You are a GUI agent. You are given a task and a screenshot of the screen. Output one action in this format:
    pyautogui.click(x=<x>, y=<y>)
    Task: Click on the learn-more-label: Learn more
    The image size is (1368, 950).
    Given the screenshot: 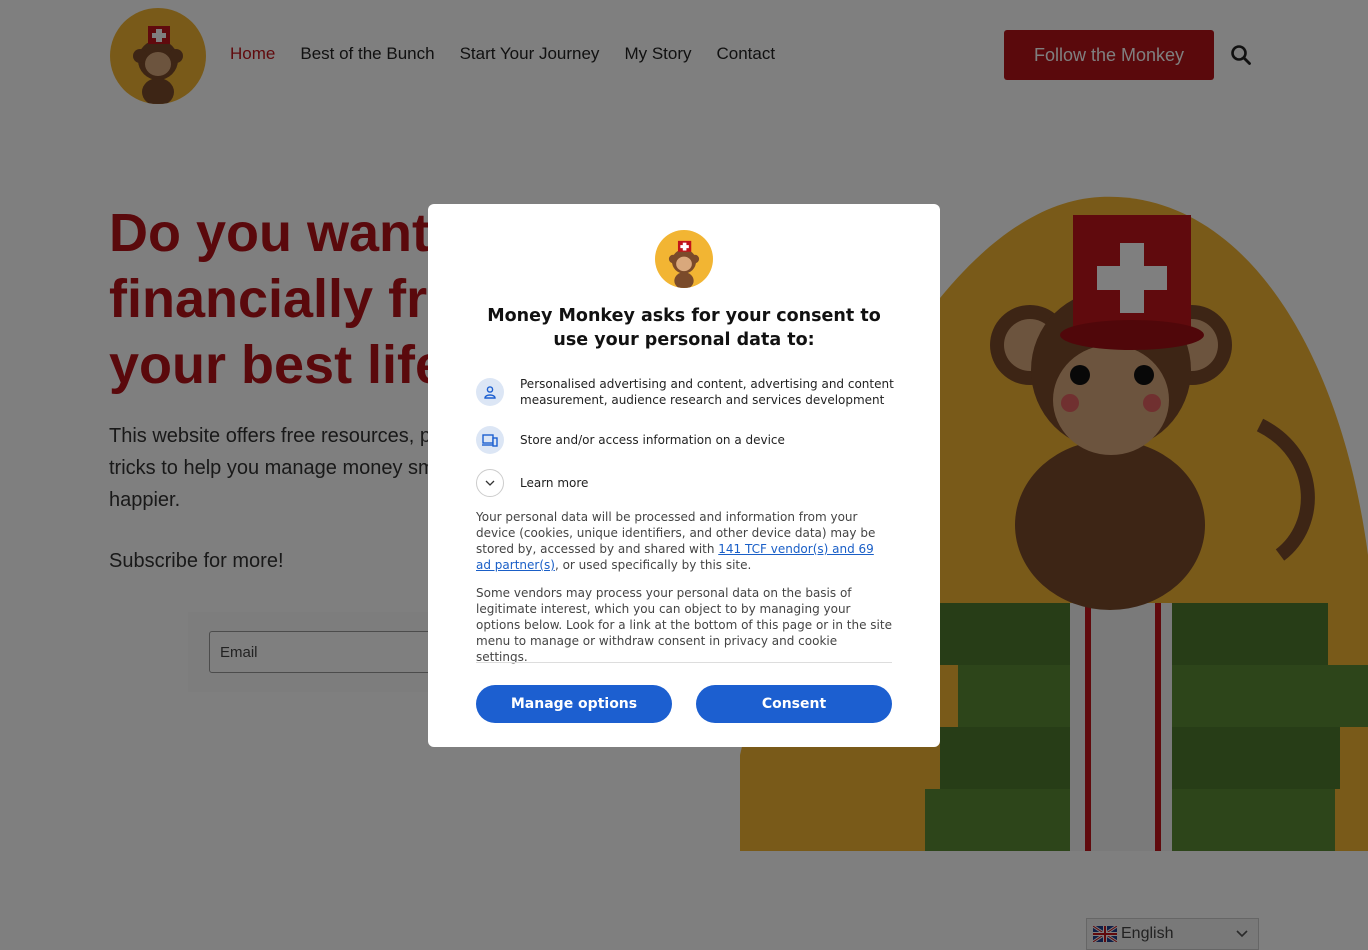 What is the action you would take?
    pyautogui.click(x=554, y=483)
    